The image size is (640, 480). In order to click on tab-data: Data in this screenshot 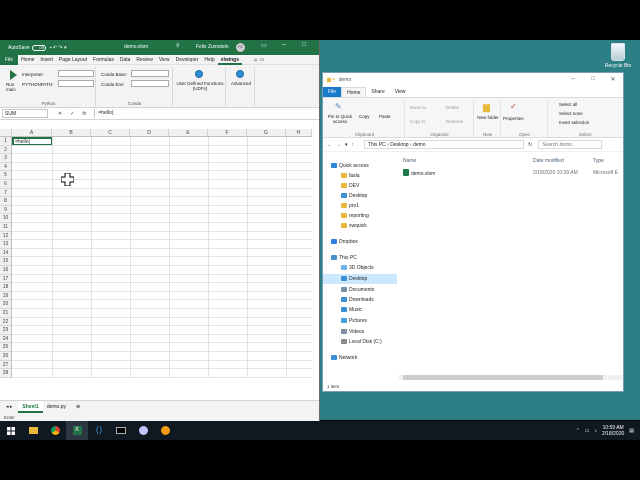, I will do `click(125, 60)`.